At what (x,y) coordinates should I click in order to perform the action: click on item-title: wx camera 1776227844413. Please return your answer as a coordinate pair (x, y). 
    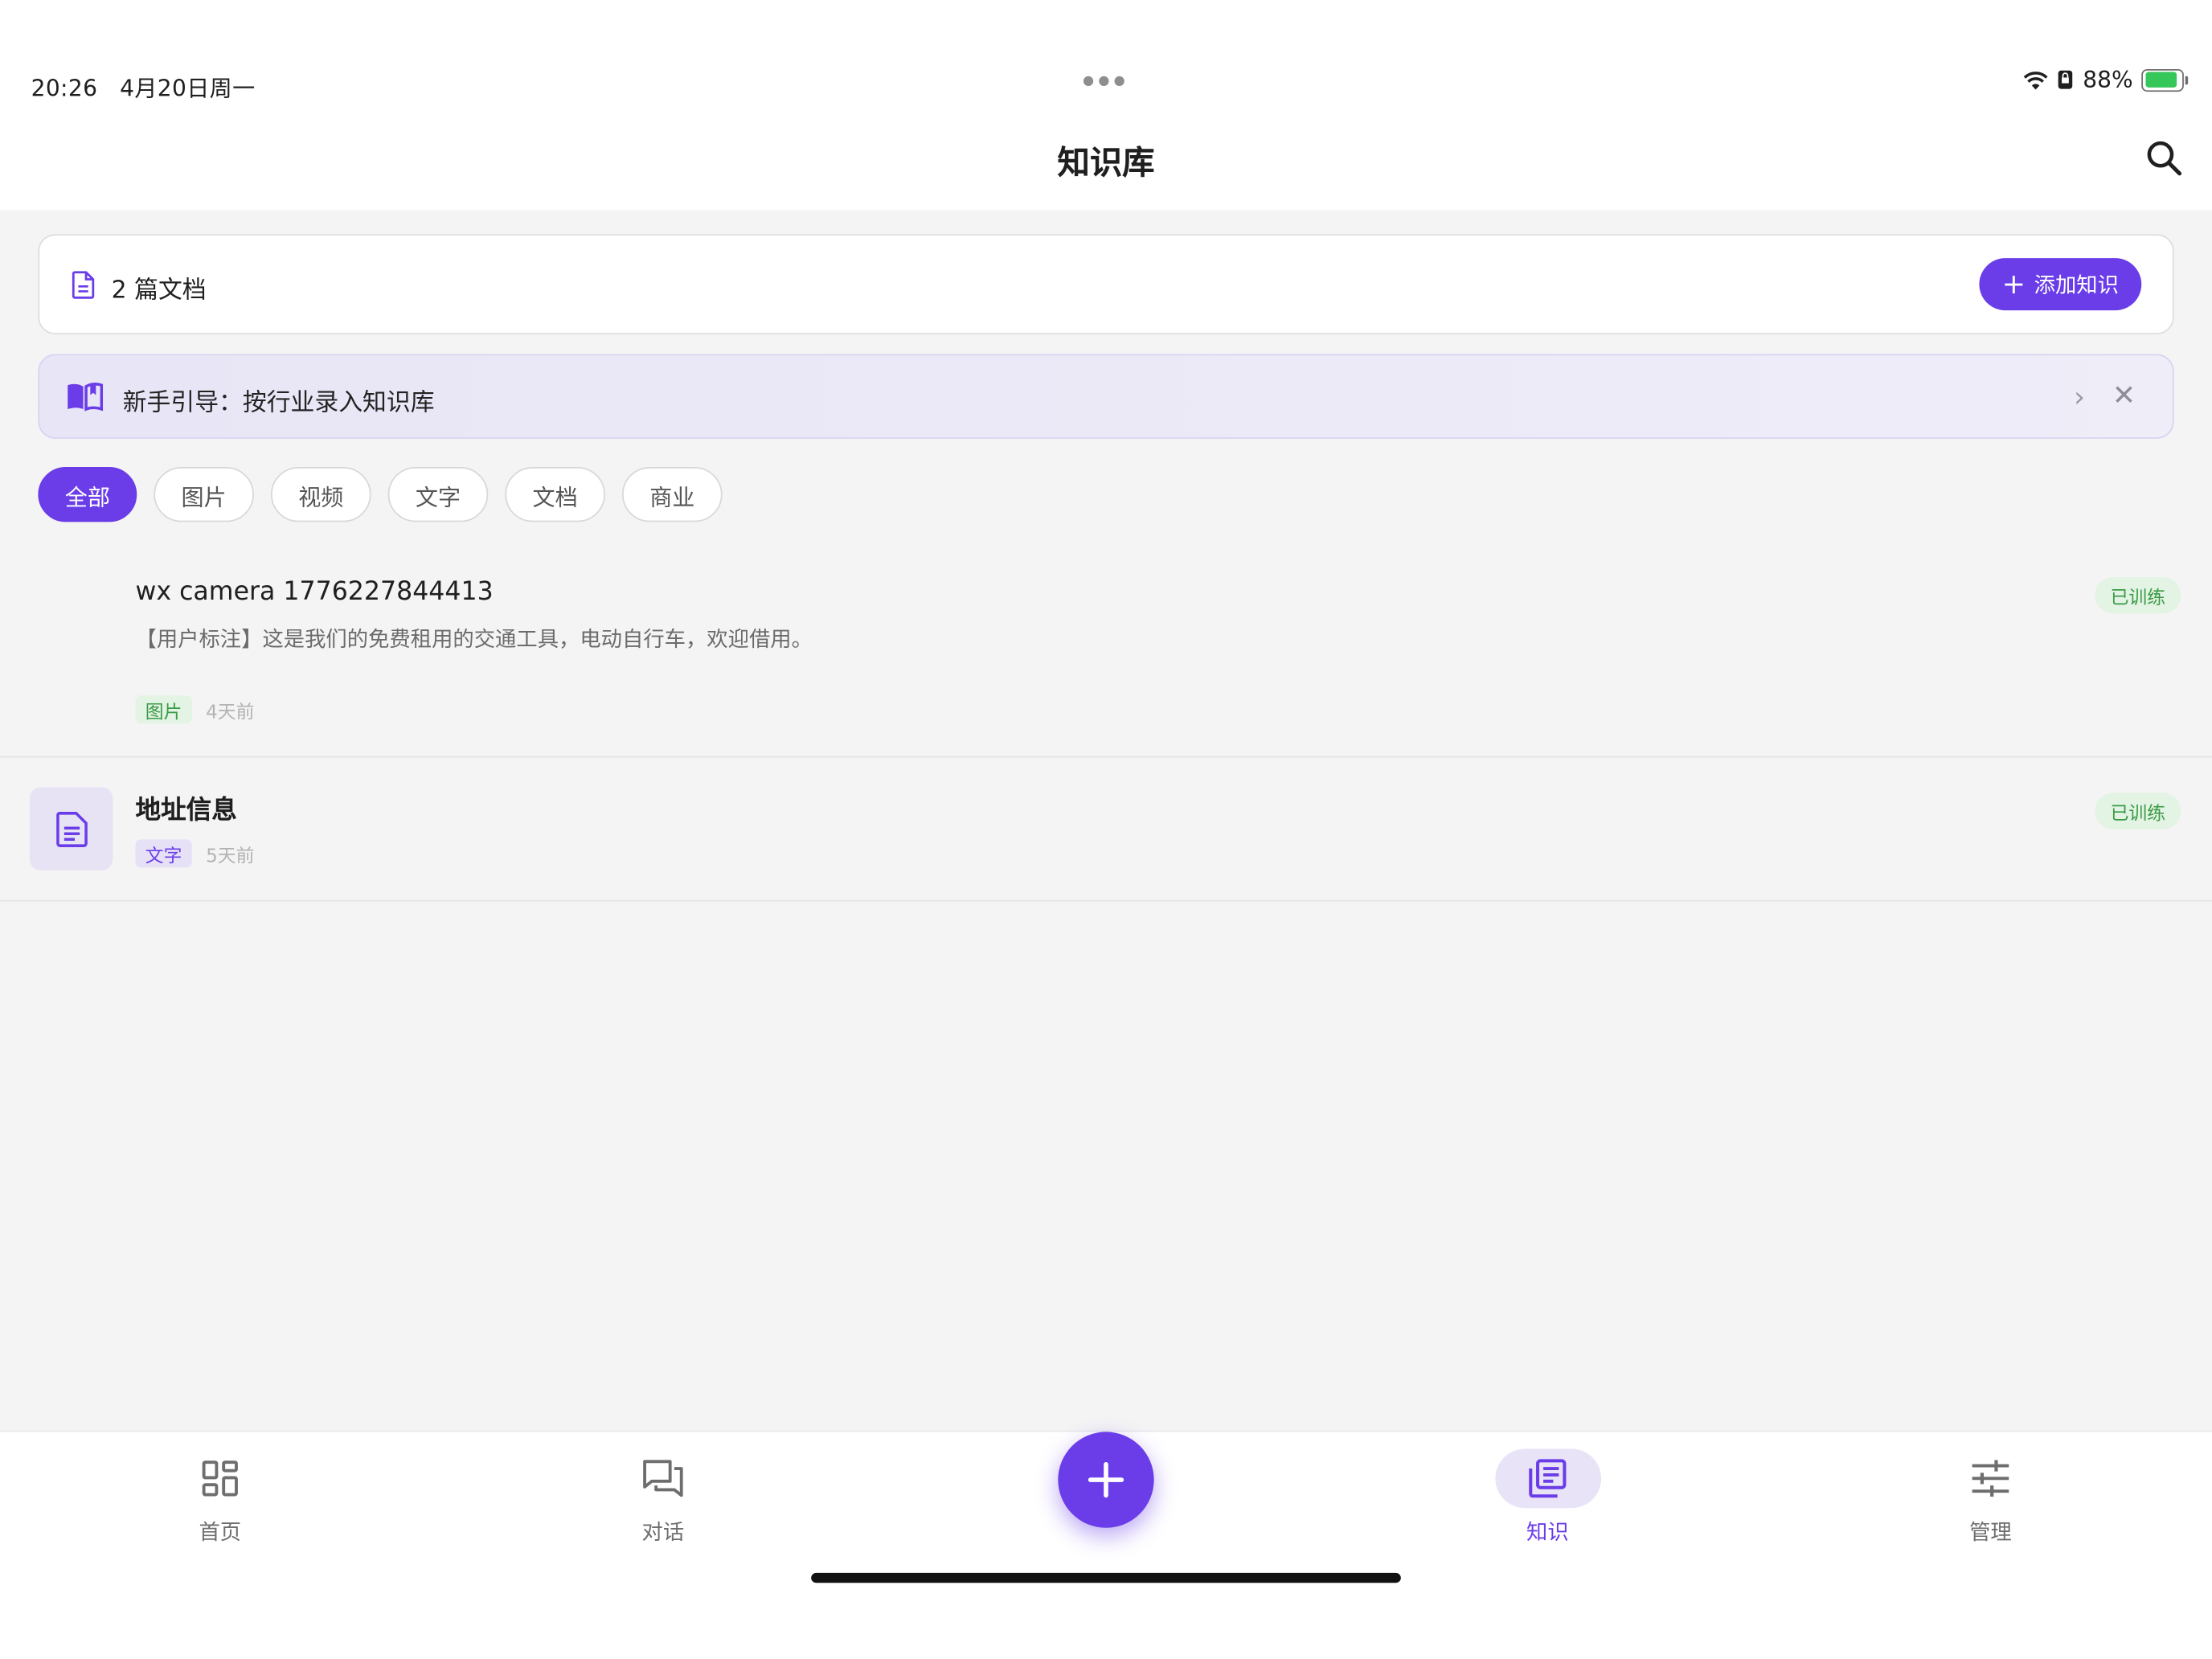
    Looking at the image, I should click on (314, 591).